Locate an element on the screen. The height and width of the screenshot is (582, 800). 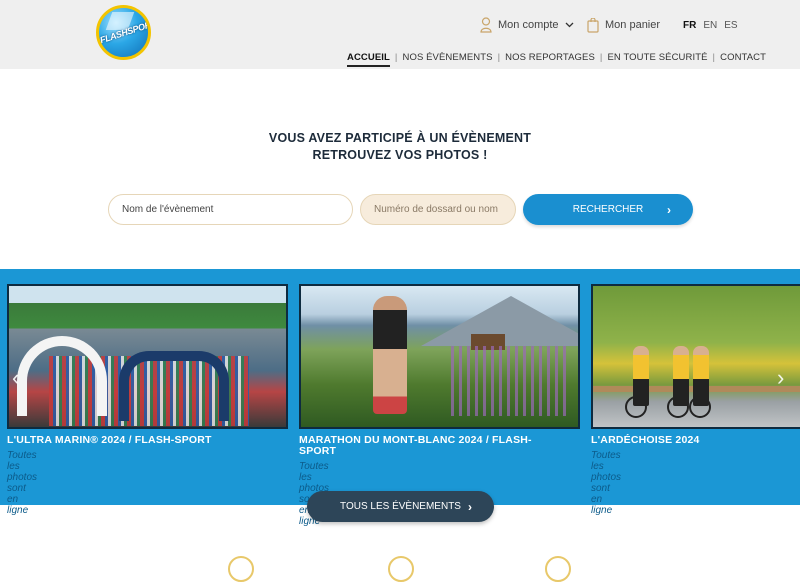
account-label: Mon compte is located at coordinates (528, 25).